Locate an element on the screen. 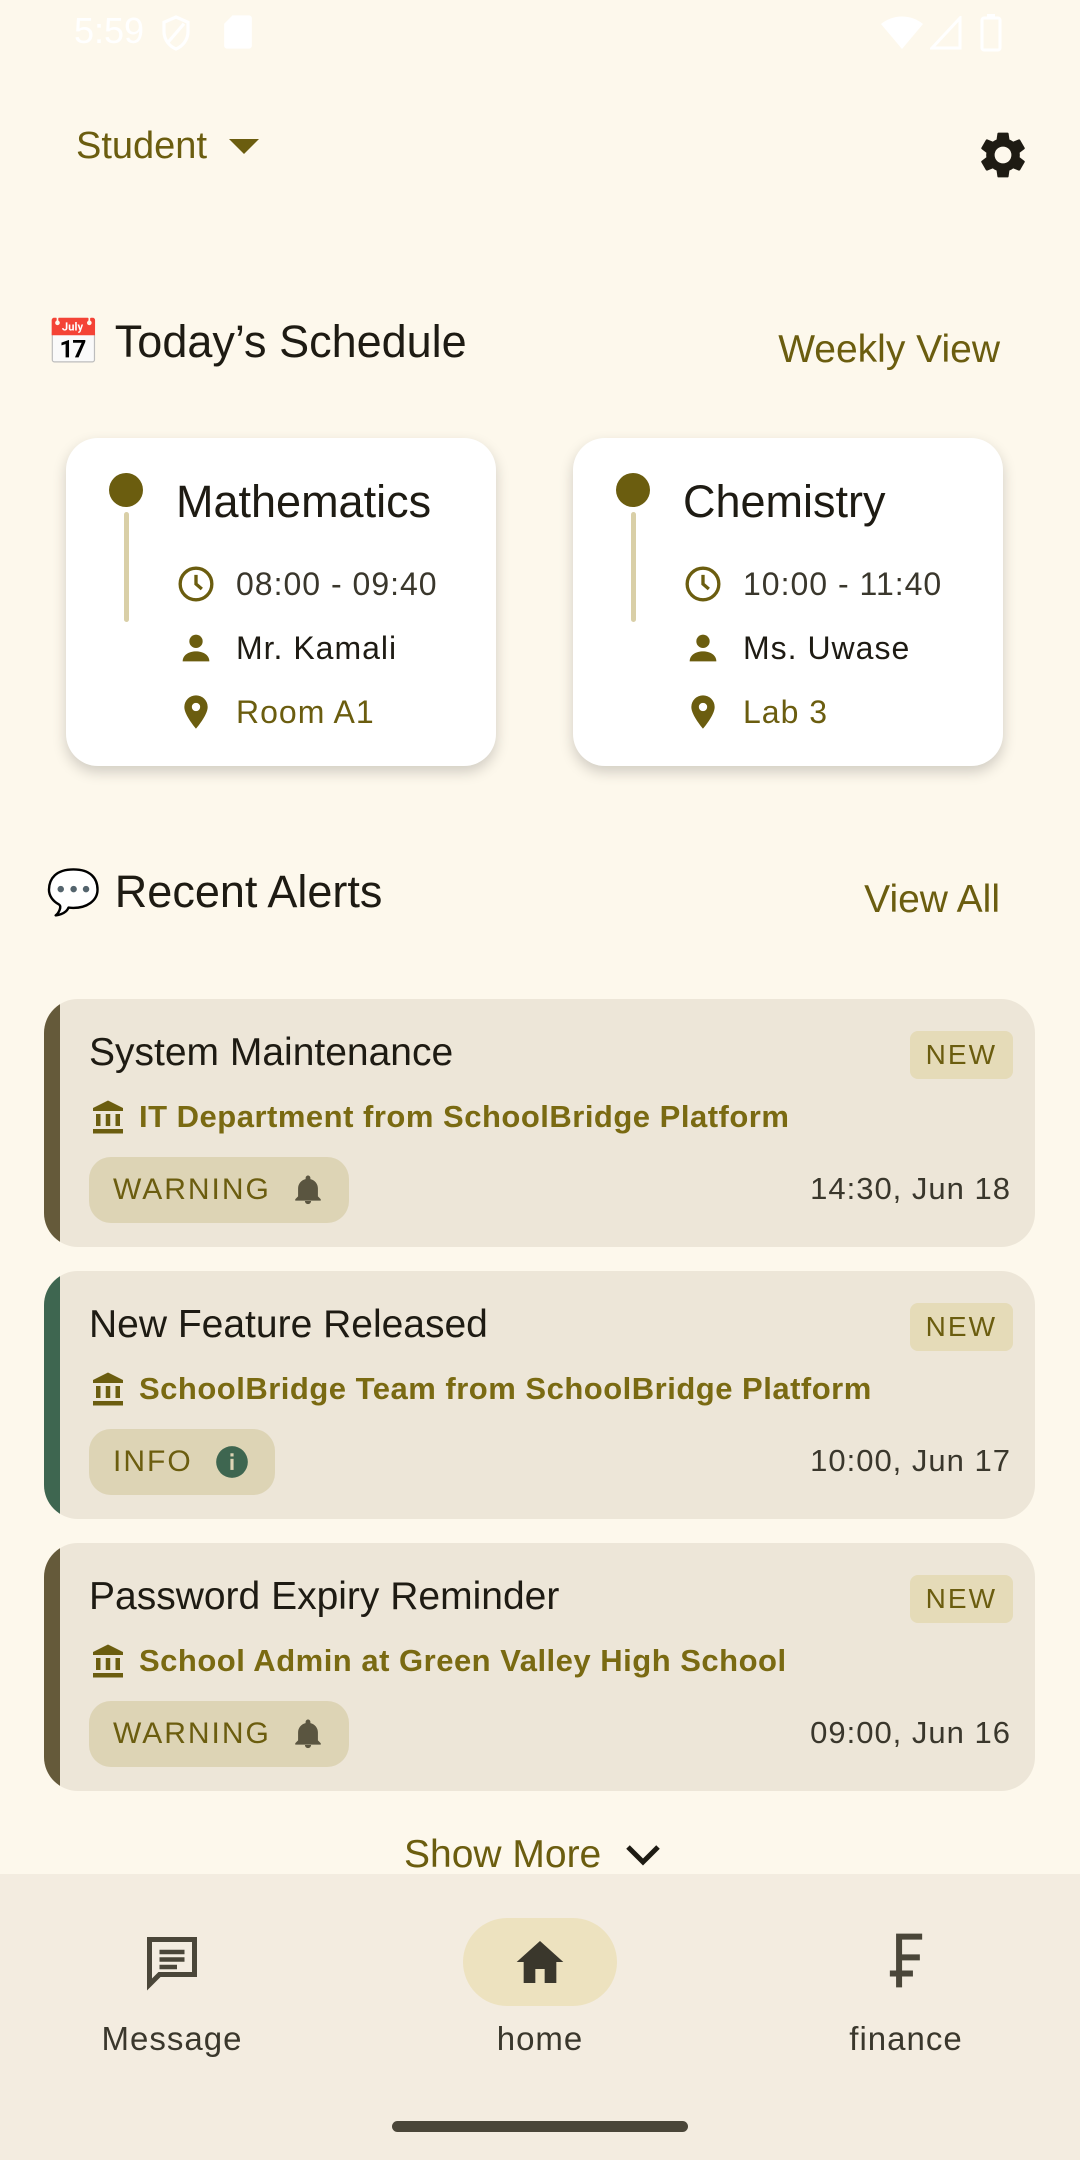 The height and width of the screenshot is (2160, 1080). schedule-card: Chemistry 10:00 - 11:40 Ms. Uwase Lab 3 is located at coordinates (788, 602).